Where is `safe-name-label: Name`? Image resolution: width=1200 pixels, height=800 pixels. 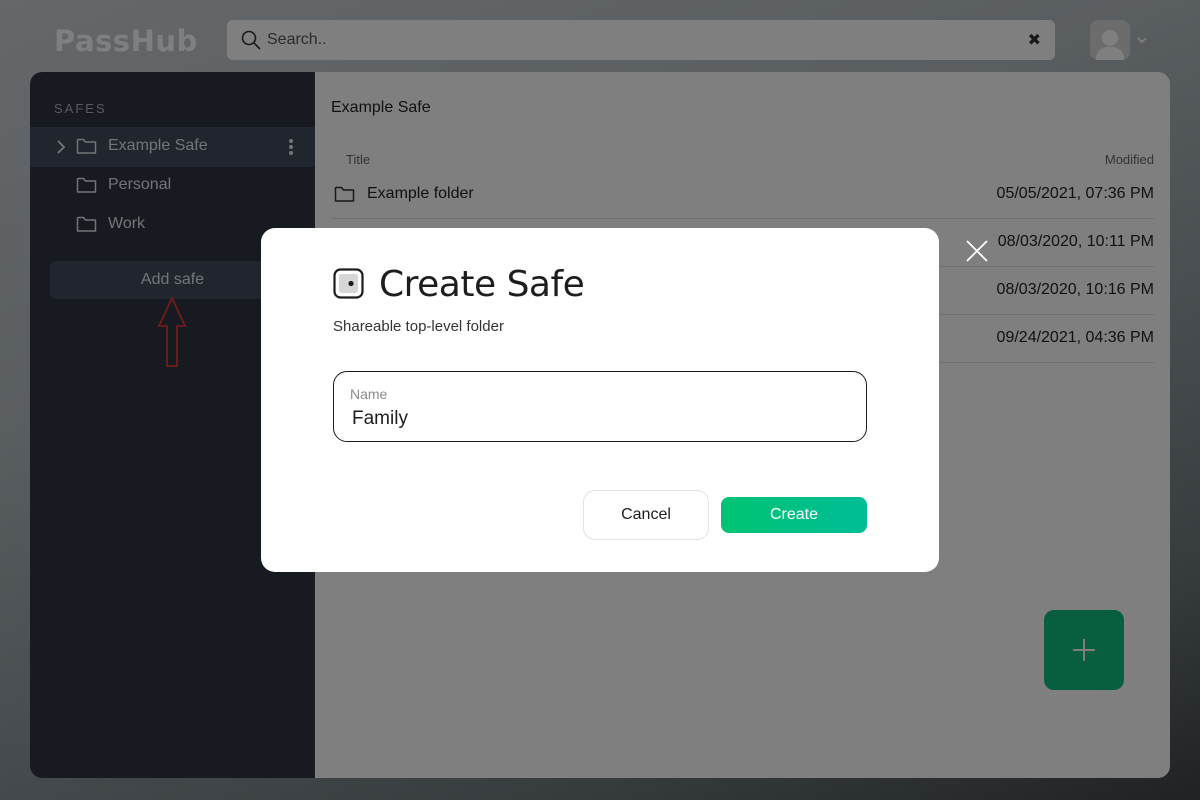
safe-name-label: Name is located at coordinates (369, 394).